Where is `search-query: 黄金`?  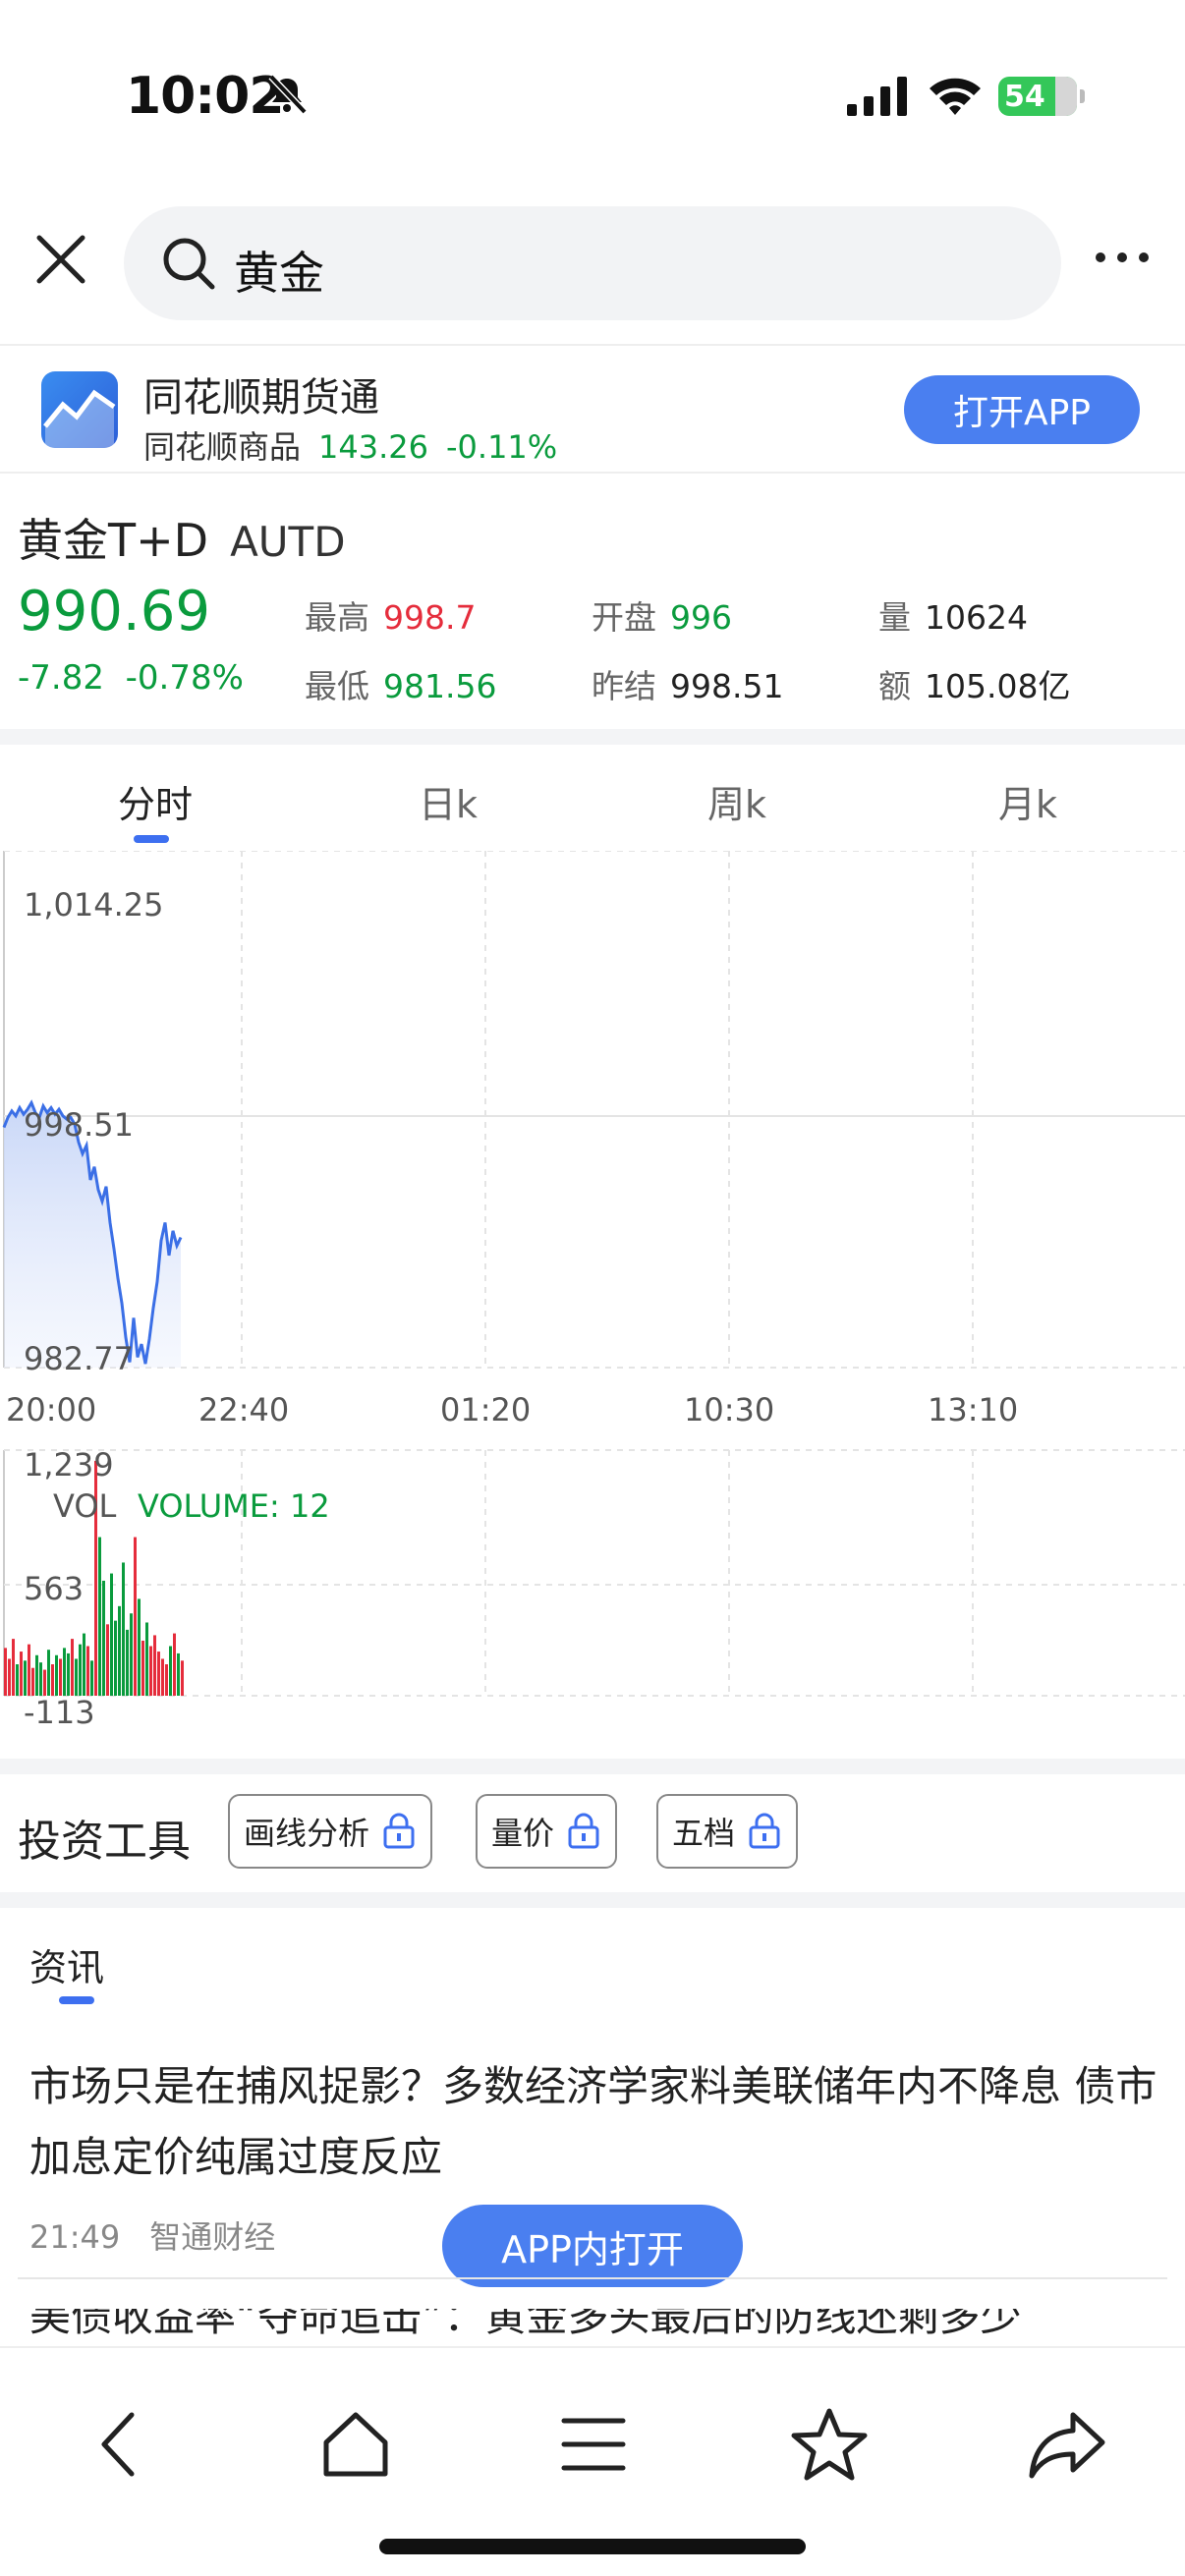
search-query: 黄金 is located at coordinates (279, 273).